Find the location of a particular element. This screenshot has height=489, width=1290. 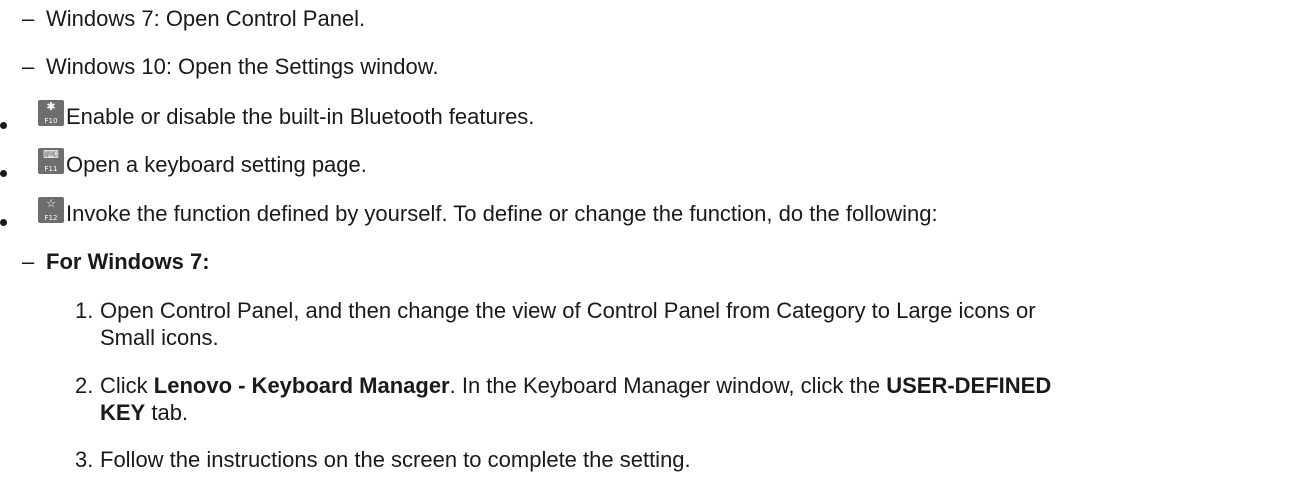

keyboard-icon: ⌨ is located at coordinates (51, 154).